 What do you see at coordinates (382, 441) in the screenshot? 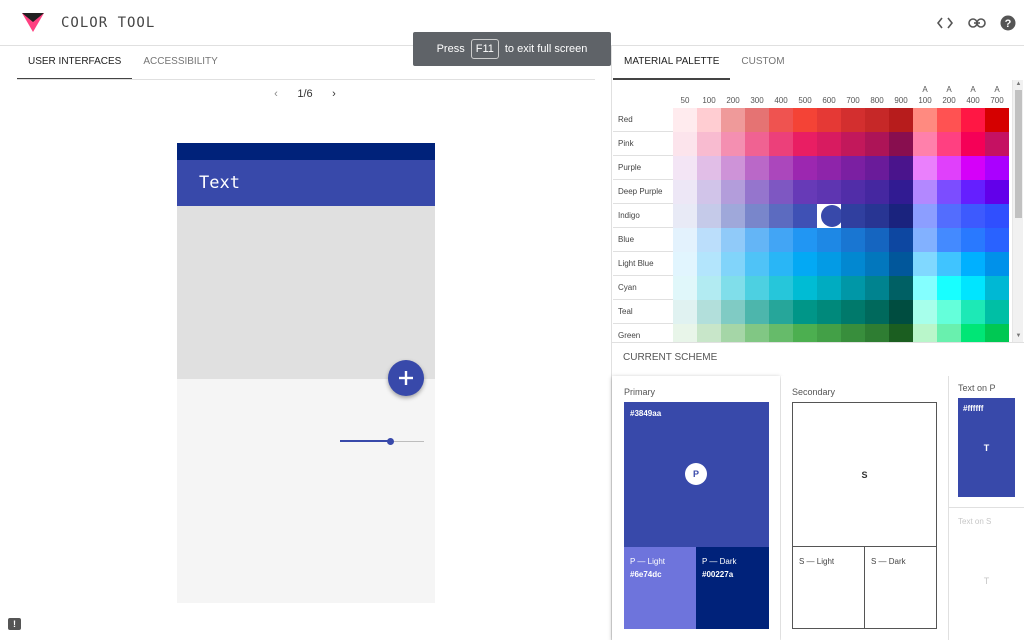
I see `preview-slider` at bounding box center [382, 441].